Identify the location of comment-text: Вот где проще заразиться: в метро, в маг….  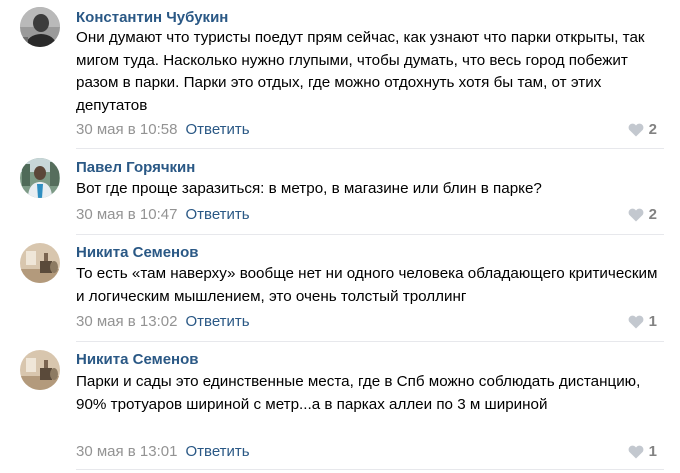
(309, 188).